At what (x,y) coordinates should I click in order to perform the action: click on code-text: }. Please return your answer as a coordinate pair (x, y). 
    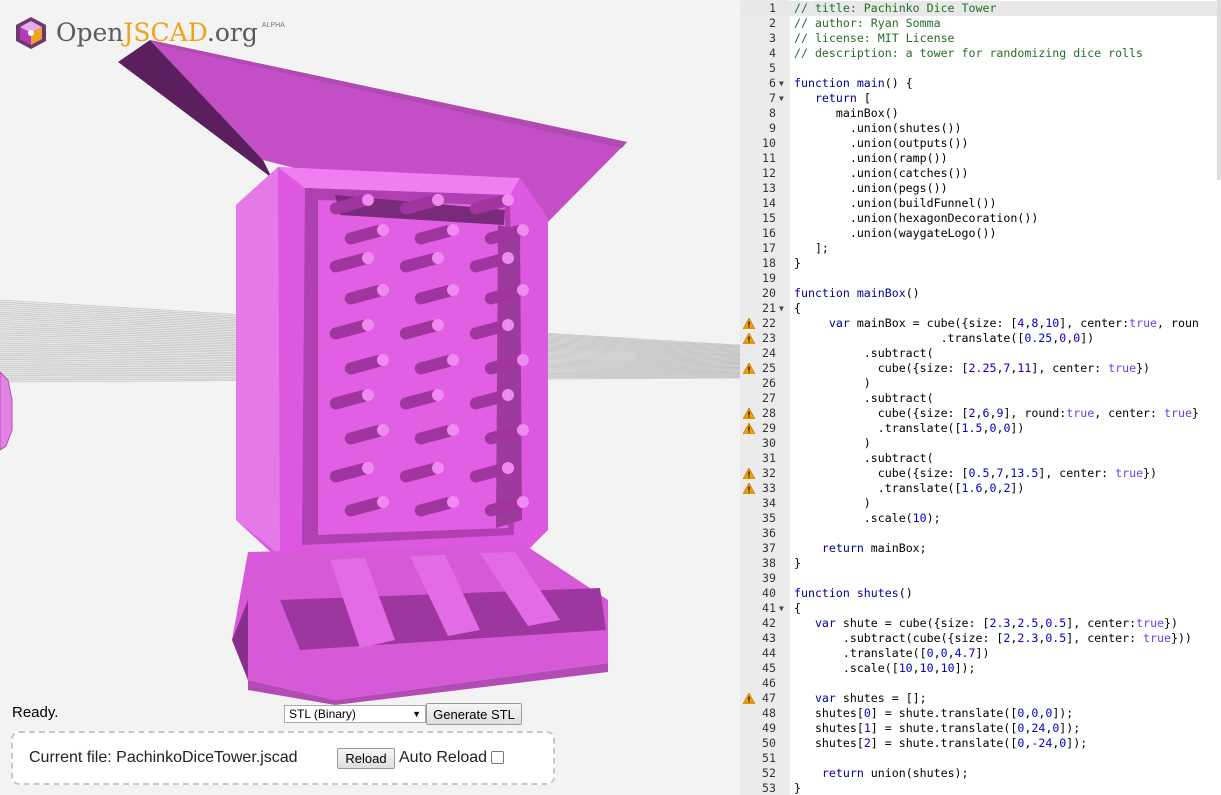
    Looking at the image, I should click on (797, 263).